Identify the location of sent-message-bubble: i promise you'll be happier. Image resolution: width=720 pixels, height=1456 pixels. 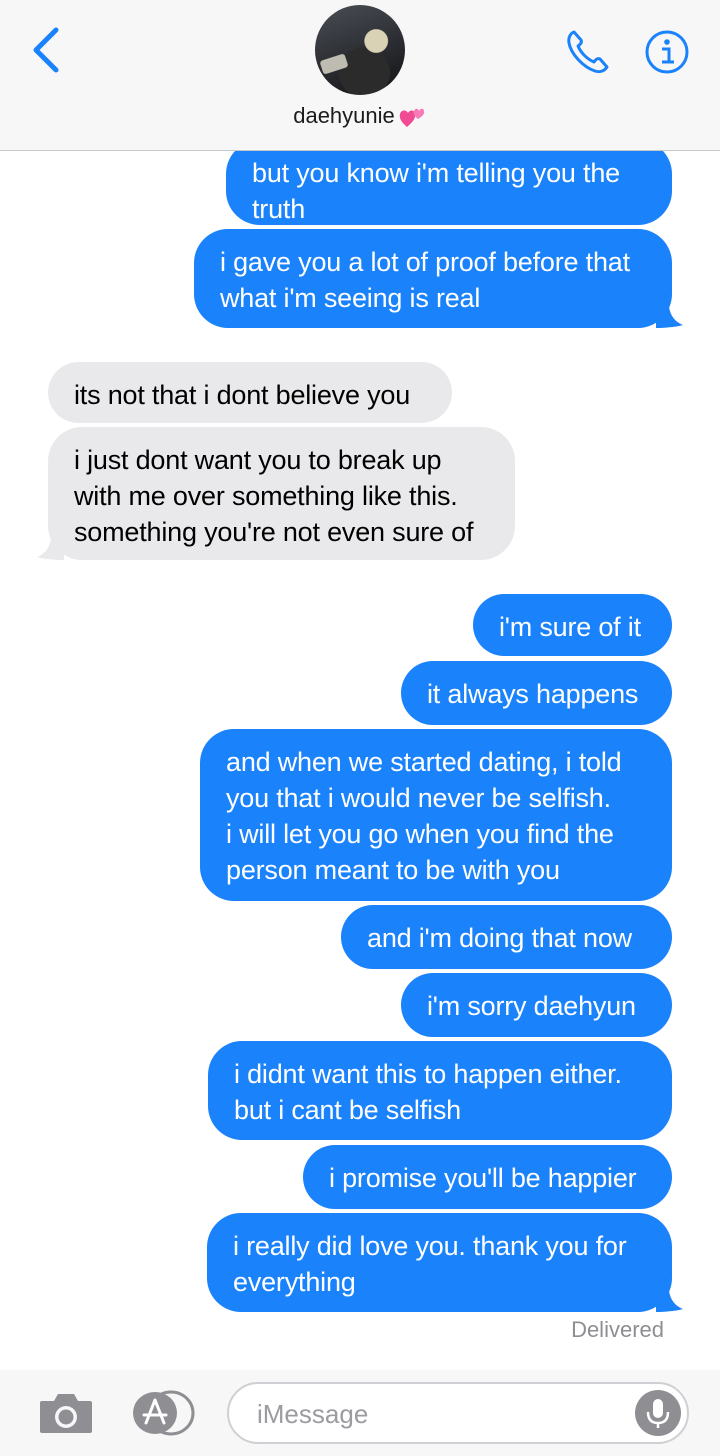
(487, 1177).